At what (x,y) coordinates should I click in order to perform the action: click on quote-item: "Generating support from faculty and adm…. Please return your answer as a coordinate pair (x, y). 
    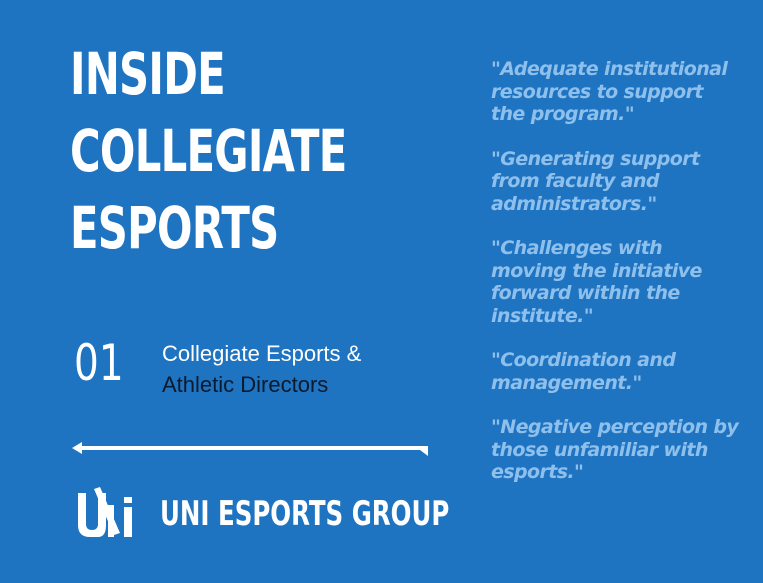
    Looking at the image, I should click on (595, 181).